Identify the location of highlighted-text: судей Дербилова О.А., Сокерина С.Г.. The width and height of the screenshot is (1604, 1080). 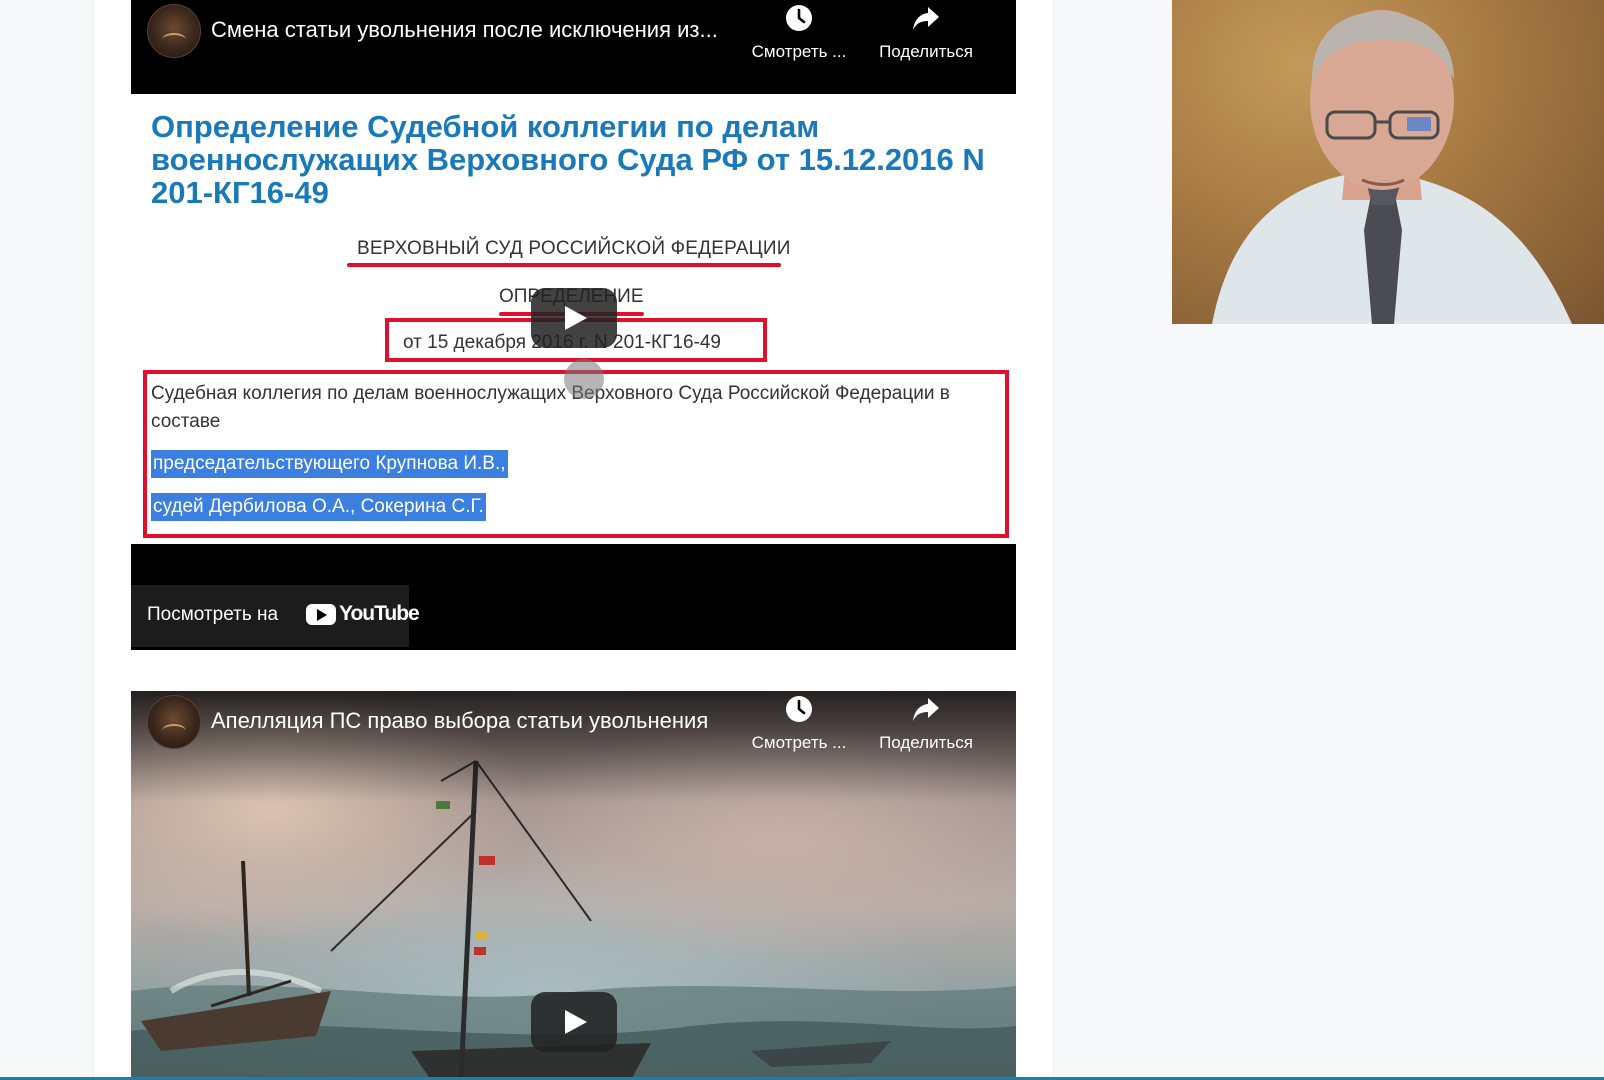
(318, 507).